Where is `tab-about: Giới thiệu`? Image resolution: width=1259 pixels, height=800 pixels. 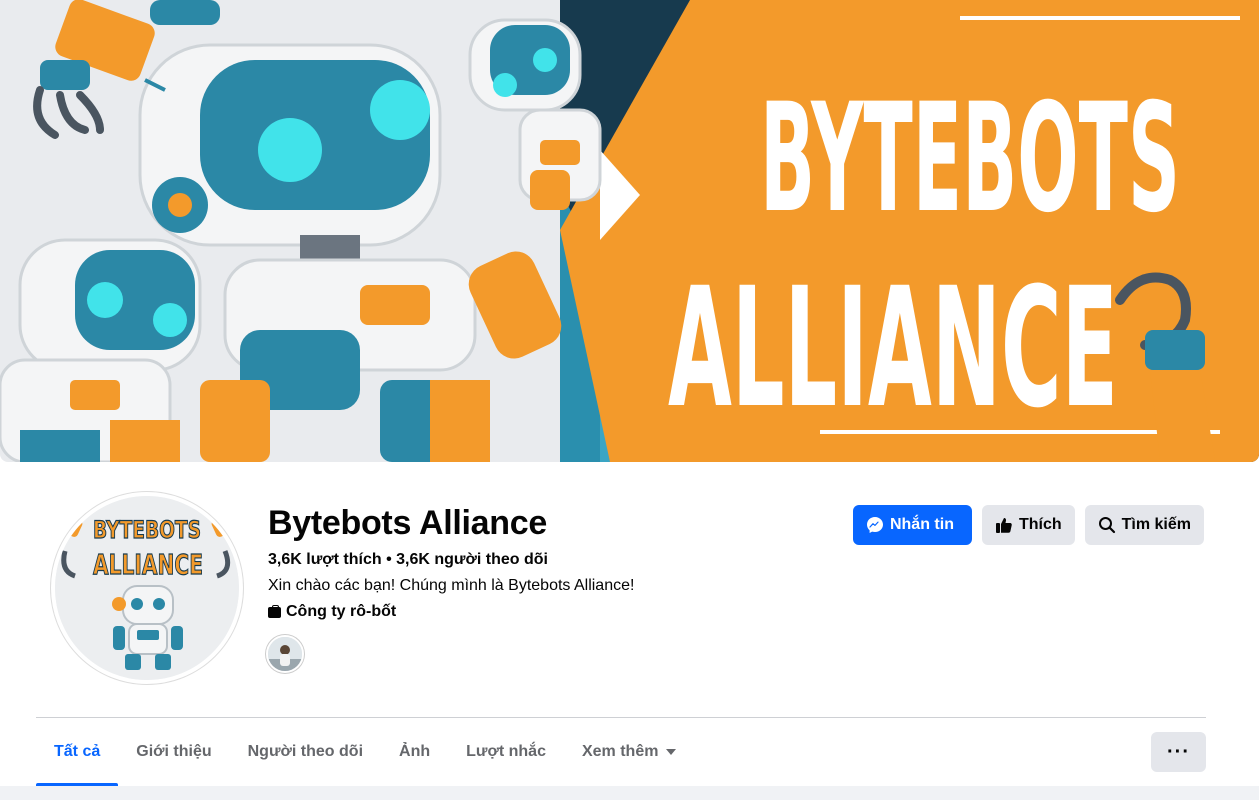 tab-about: Giới thiệu is located at coordinates (173, 752).